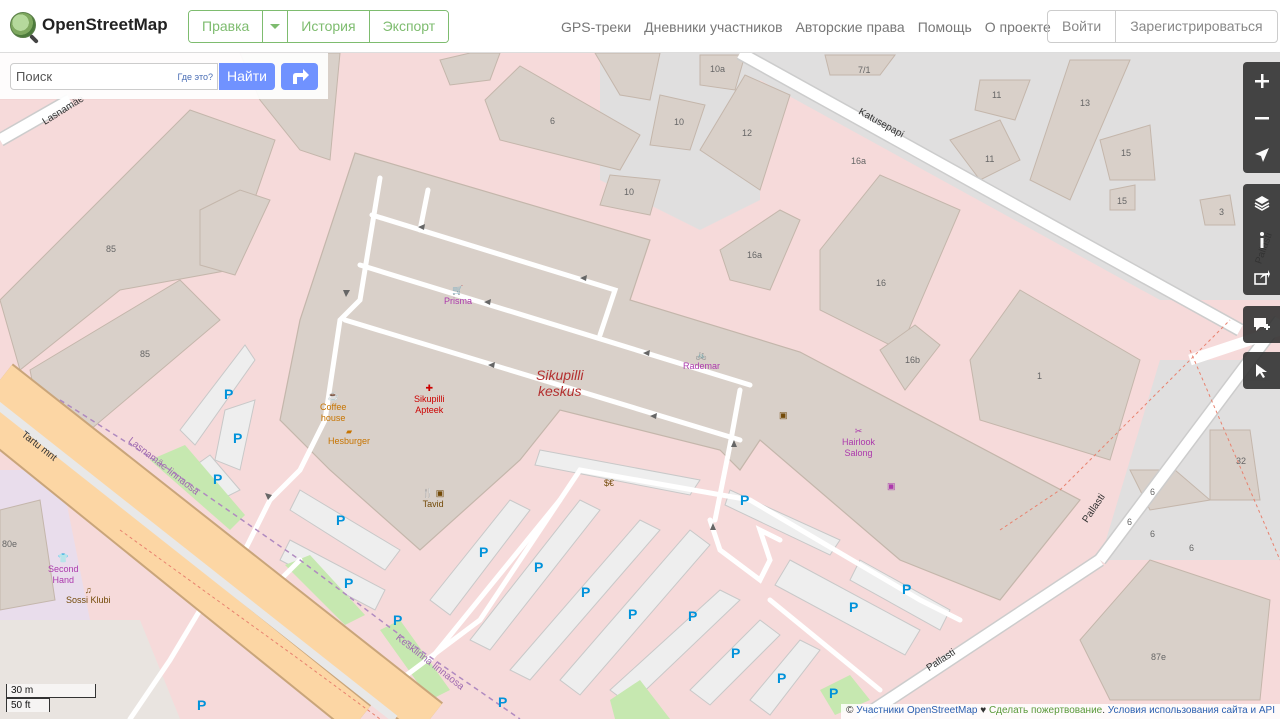 The image size is (1280, 719). I want to click on map-tools, so click(1261, 239).